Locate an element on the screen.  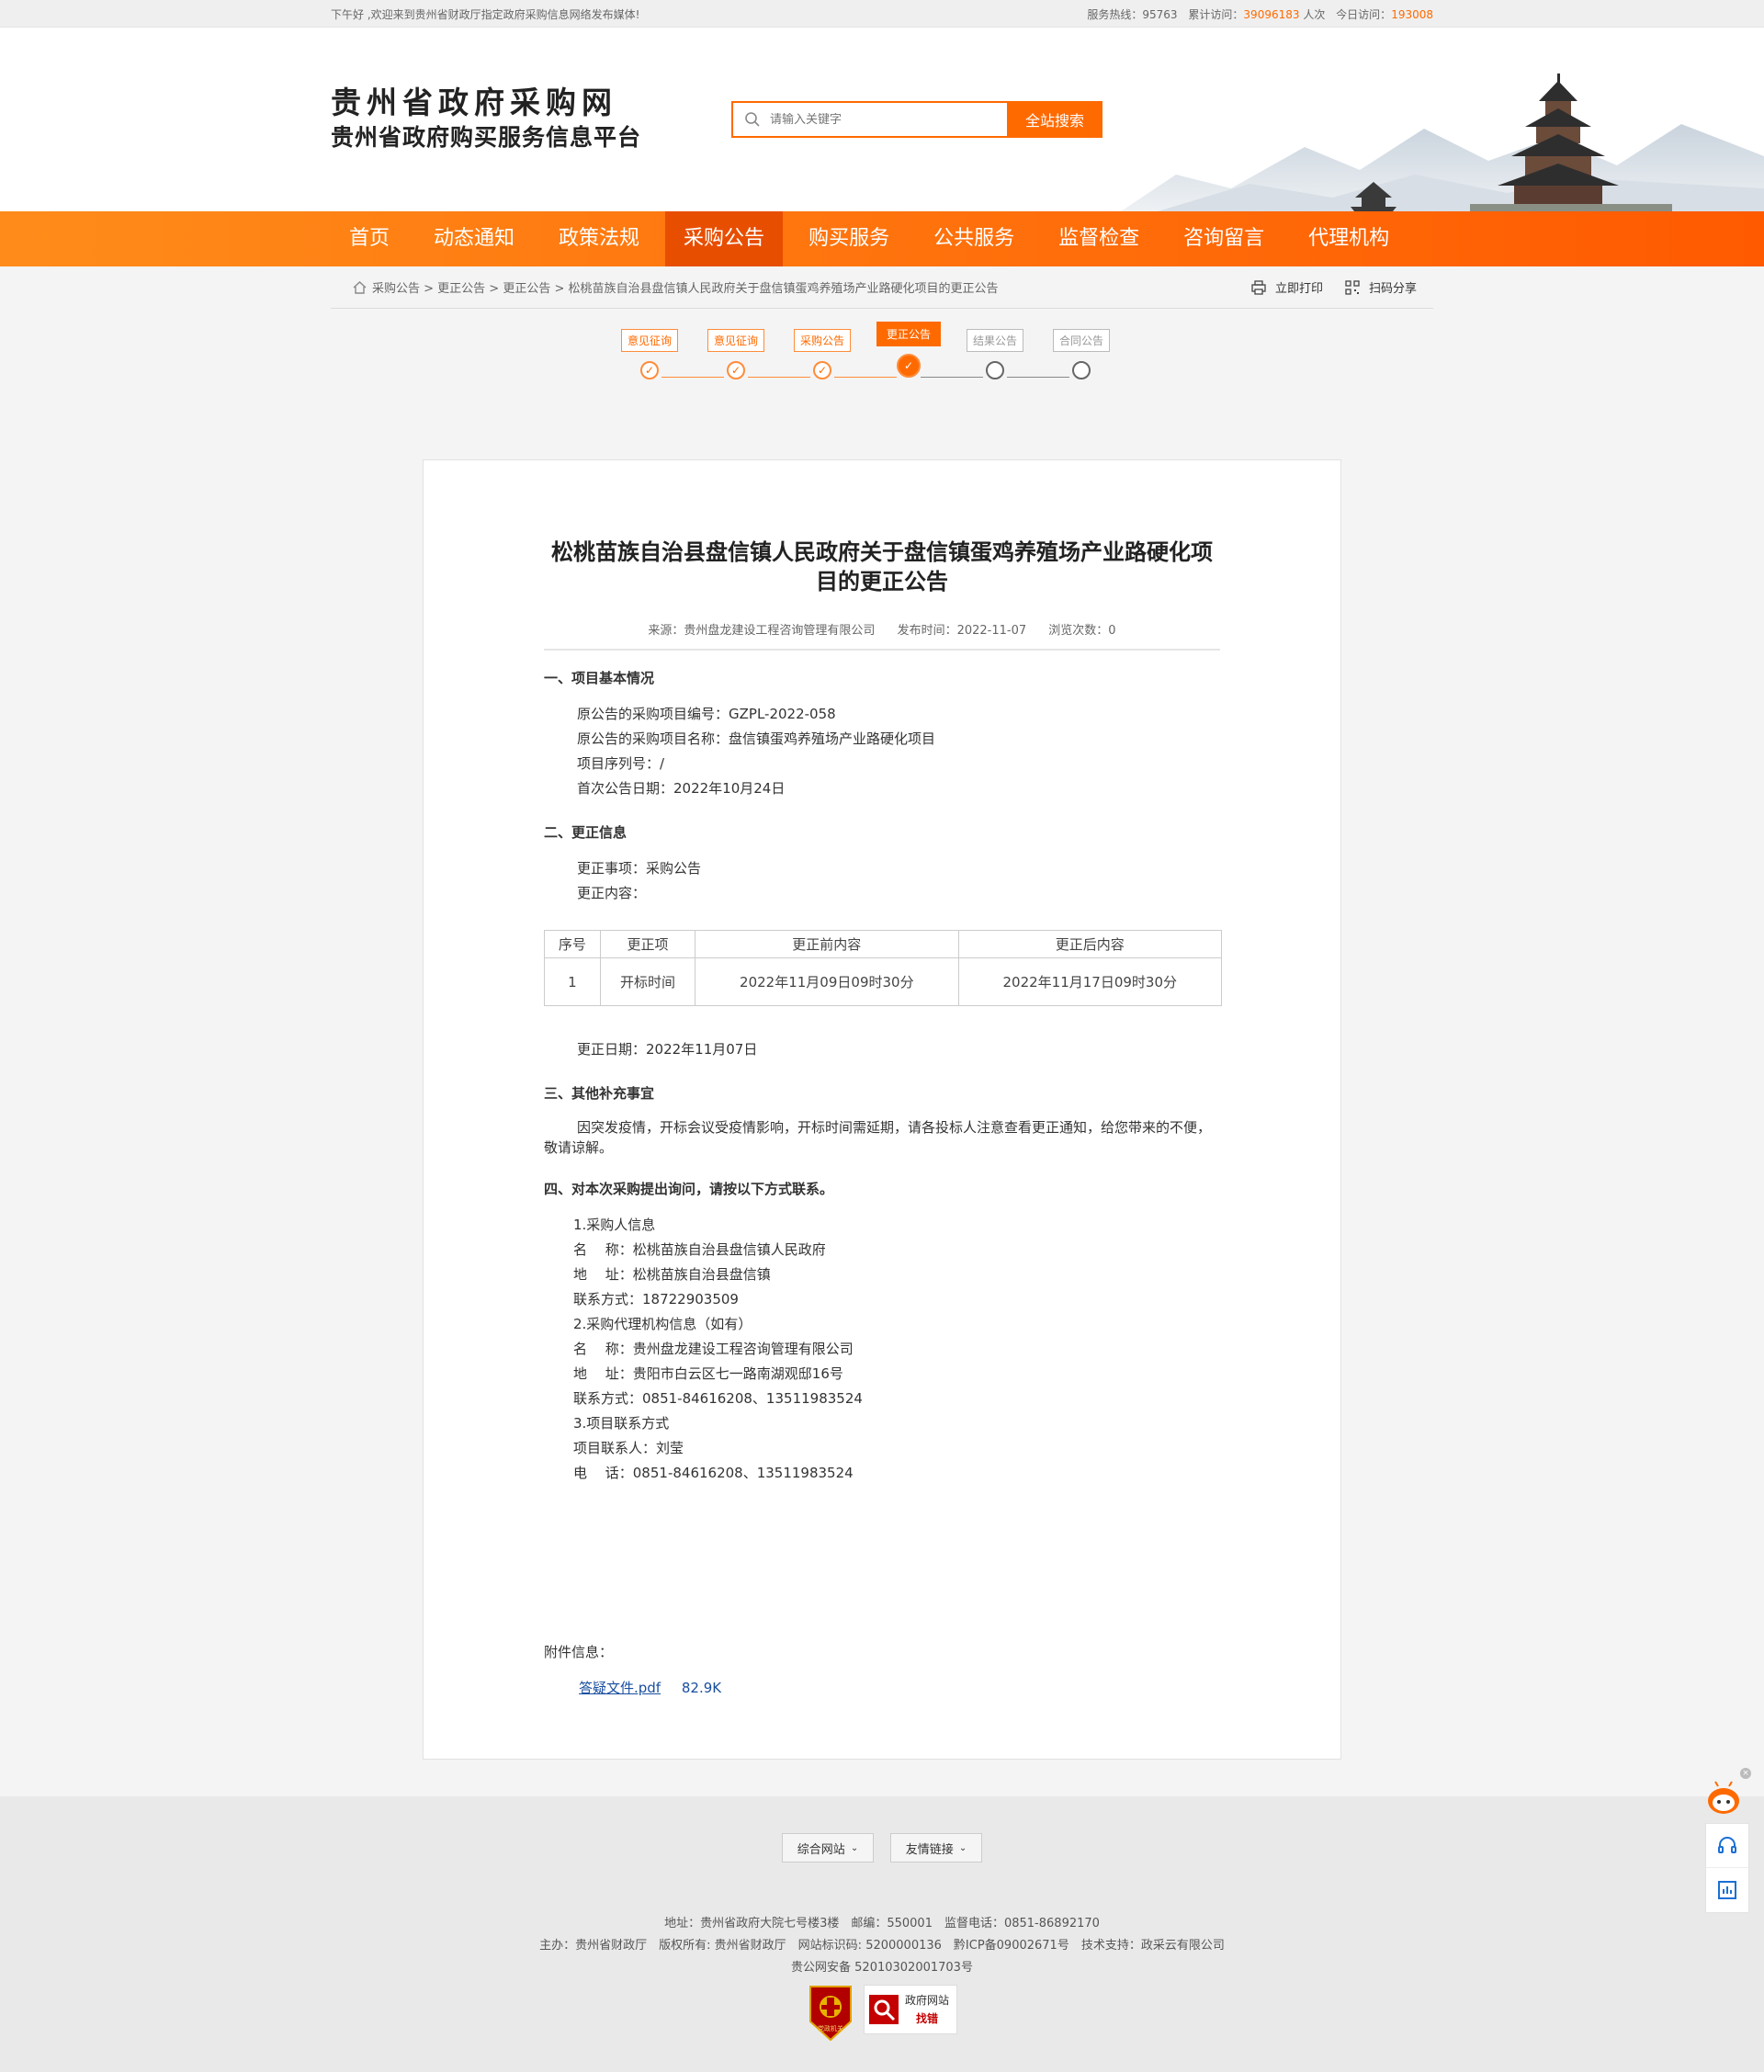
search-bar: 全站搜索 is located at coordinates (916, 119).